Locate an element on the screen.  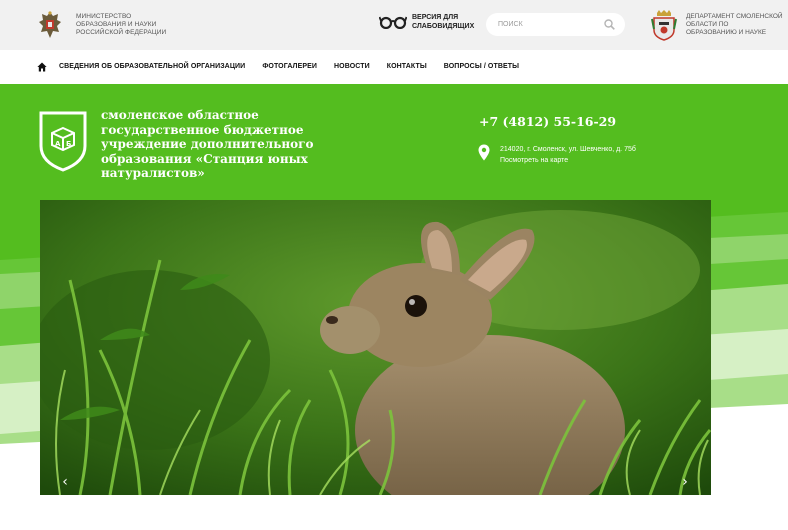
glasses-icon is located at coordinates (393, 22).